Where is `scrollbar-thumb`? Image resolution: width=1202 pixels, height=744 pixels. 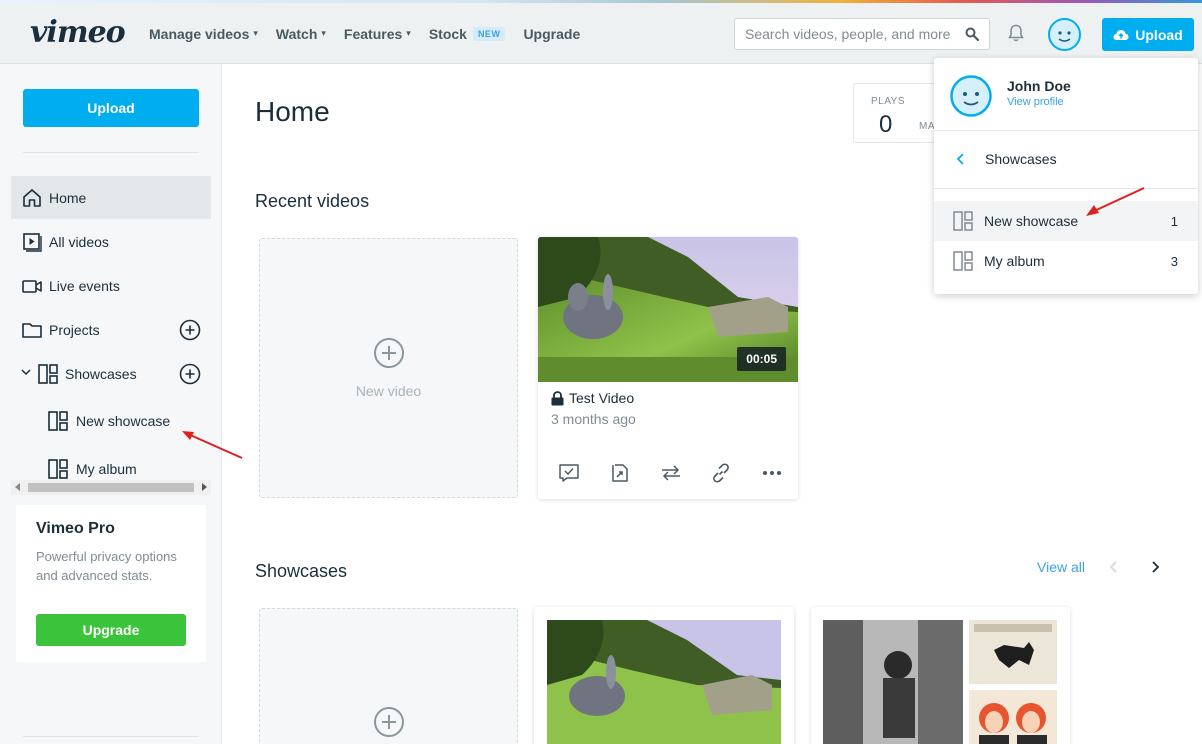
scrollbar-thumb is located at coordinates (111, 487).